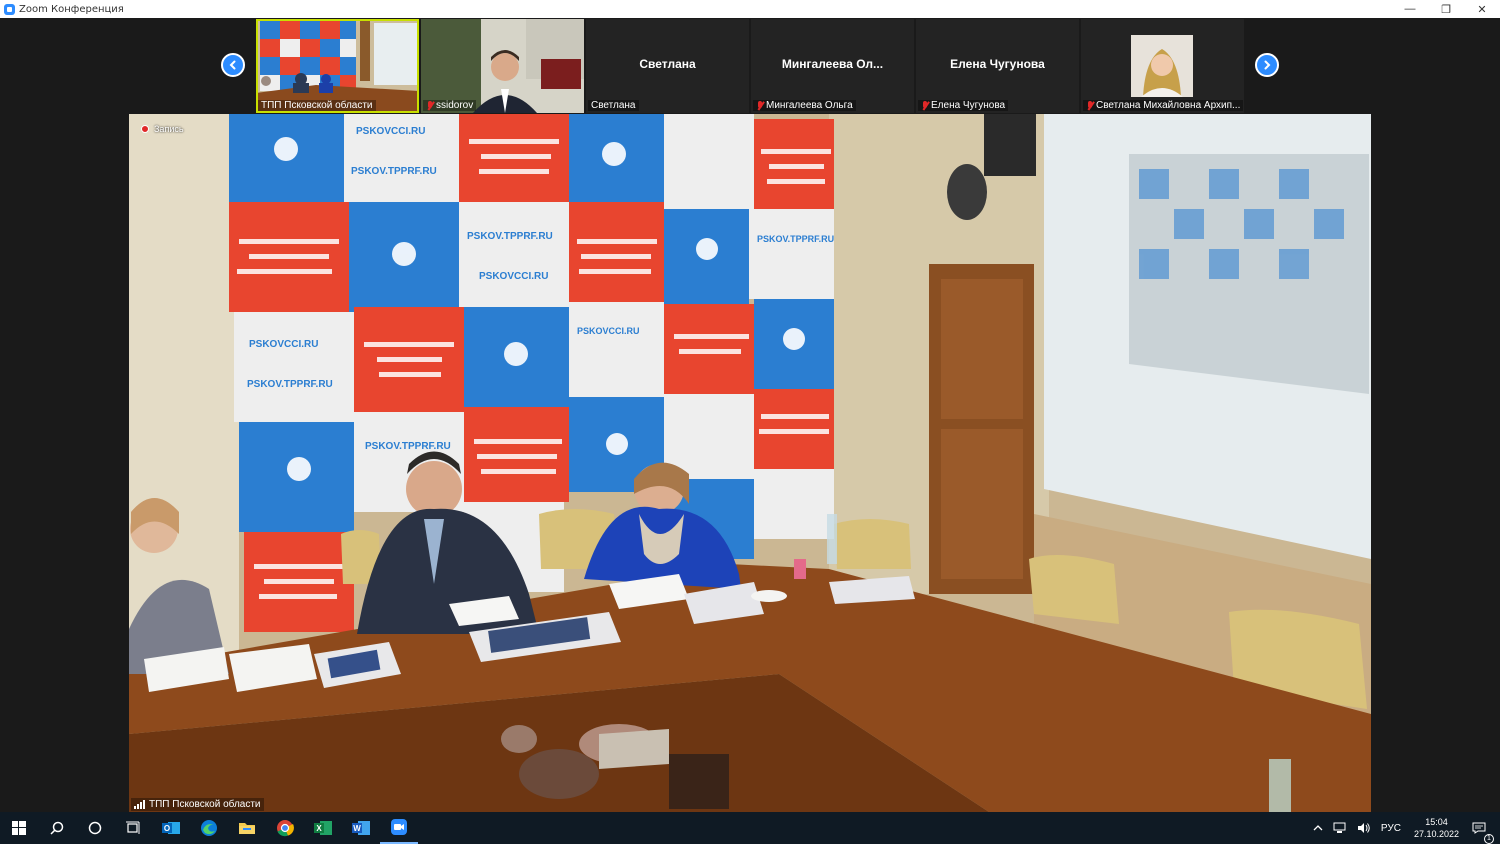  I want to click on window-controls: — ❐ ✕, so click(1446, 9).